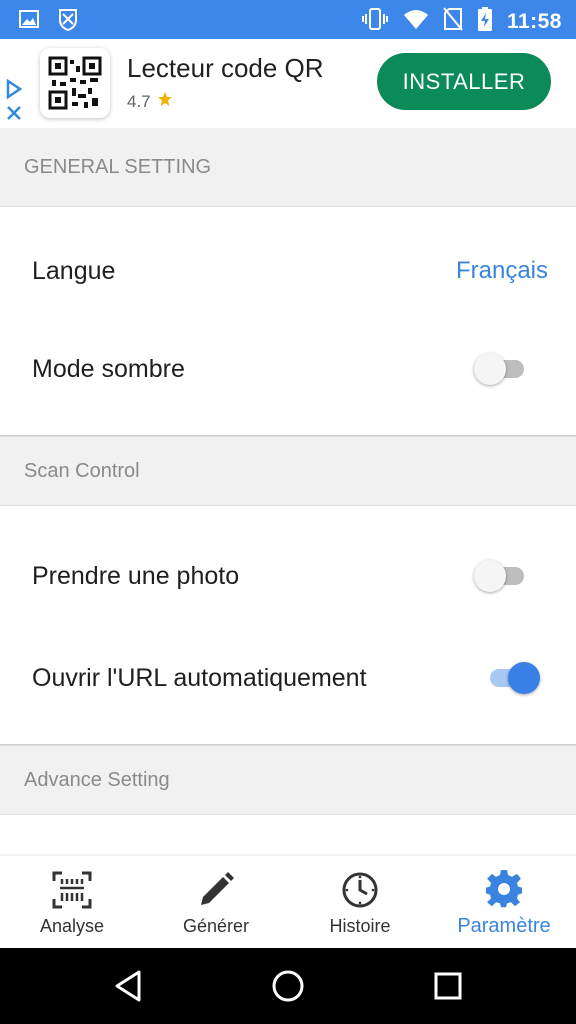 The width and height of the screenshot is (576, 1024). Describe the element at coordinates (72, 925) in the screenshot. I see `nav-label-analyse: Analyse` at that location.